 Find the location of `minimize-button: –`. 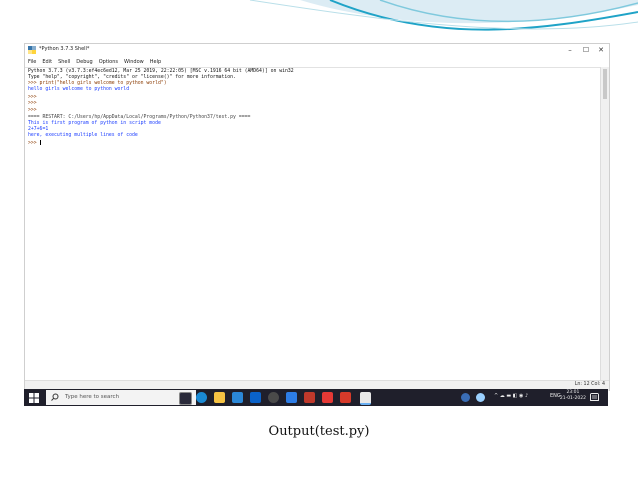

minimize-button: – is located at coordinates (570, 50).